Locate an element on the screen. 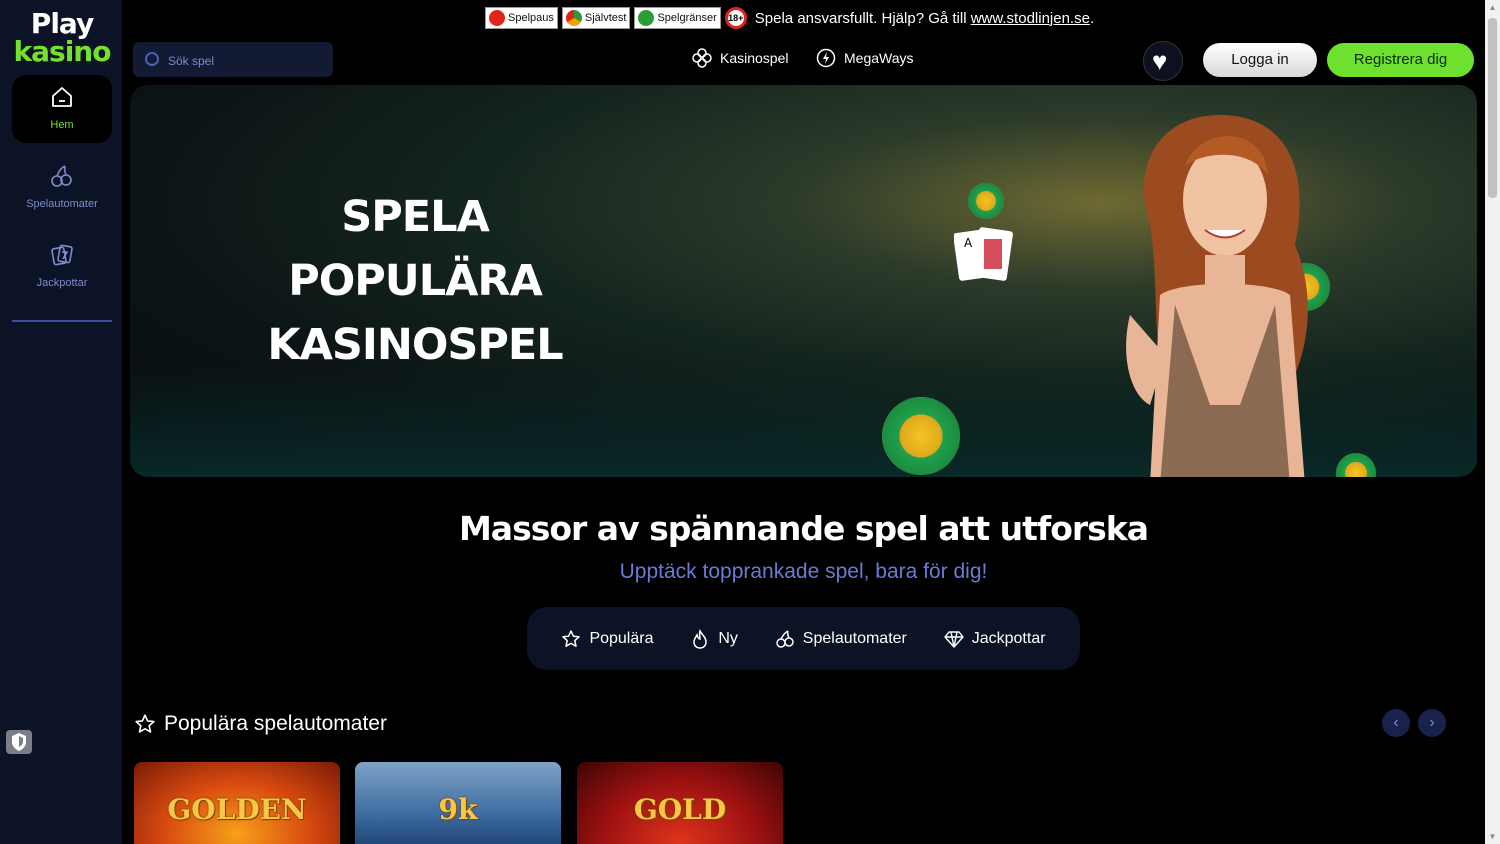  chevron-right-icon: › is located at coordinates (1432, 722).